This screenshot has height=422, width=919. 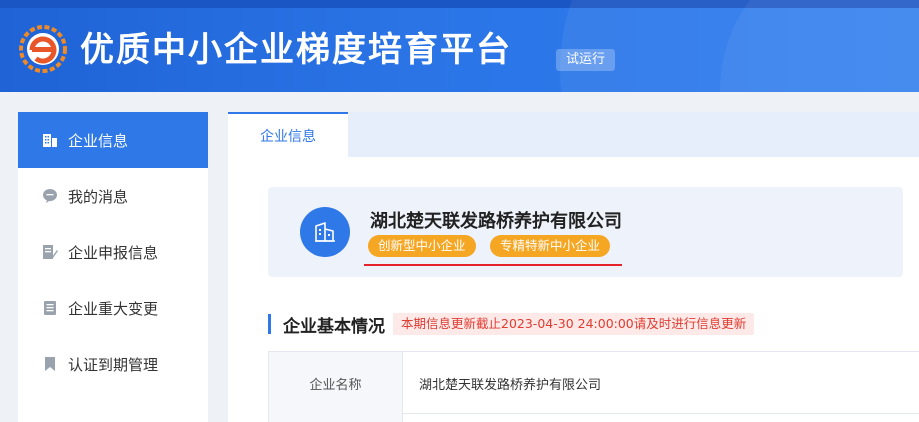 I want to click on table-row-value: 湖北楚天联发路桥养护有限公司, so click(x=510, y=385).